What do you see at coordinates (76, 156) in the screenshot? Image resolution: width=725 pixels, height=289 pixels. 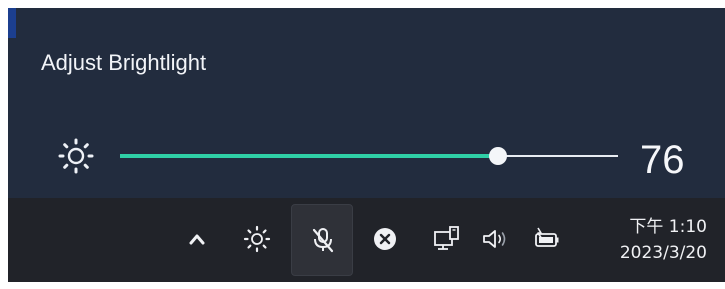 I see `sun-icon` at bounding box center [76, 156].